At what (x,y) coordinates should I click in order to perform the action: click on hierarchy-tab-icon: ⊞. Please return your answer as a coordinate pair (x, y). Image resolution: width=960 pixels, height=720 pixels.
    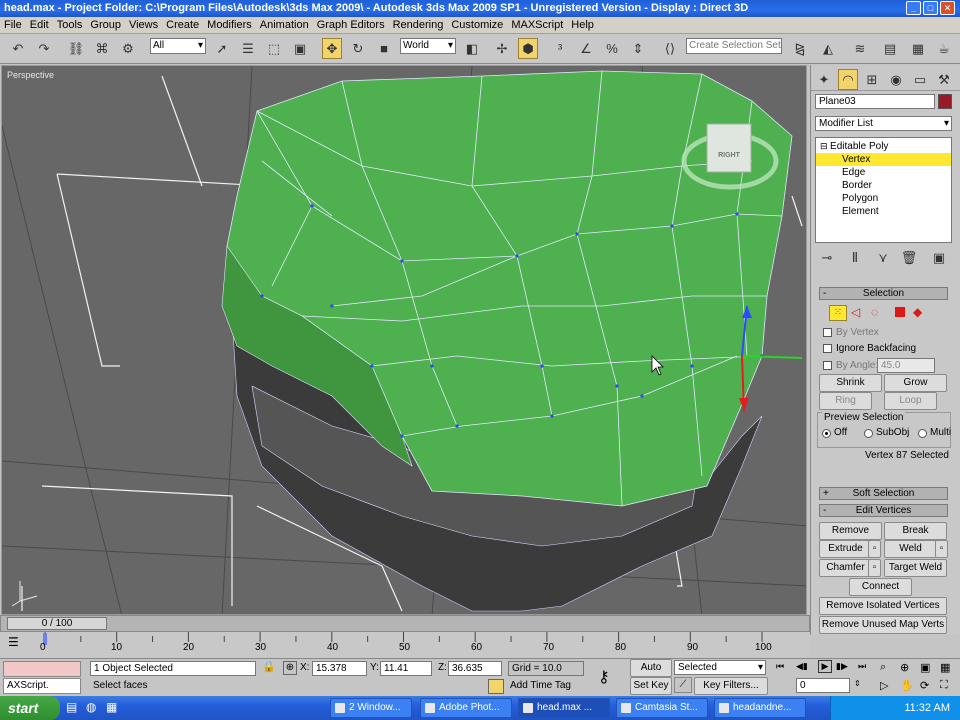
    Looking at the image, I should click on (872, 79).